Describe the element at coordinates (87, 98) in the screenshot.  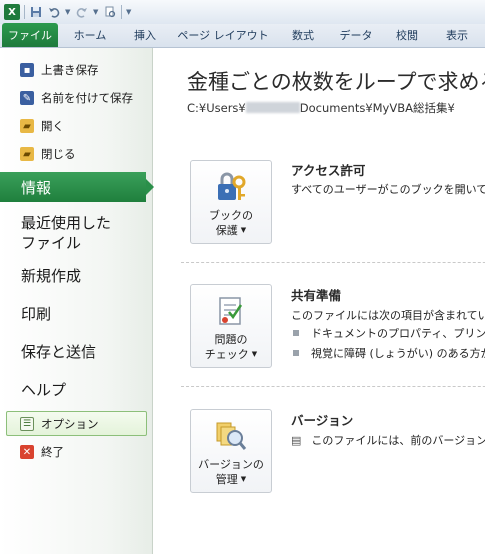
I see `save-as-label: 名前を付けて保存` at that location.